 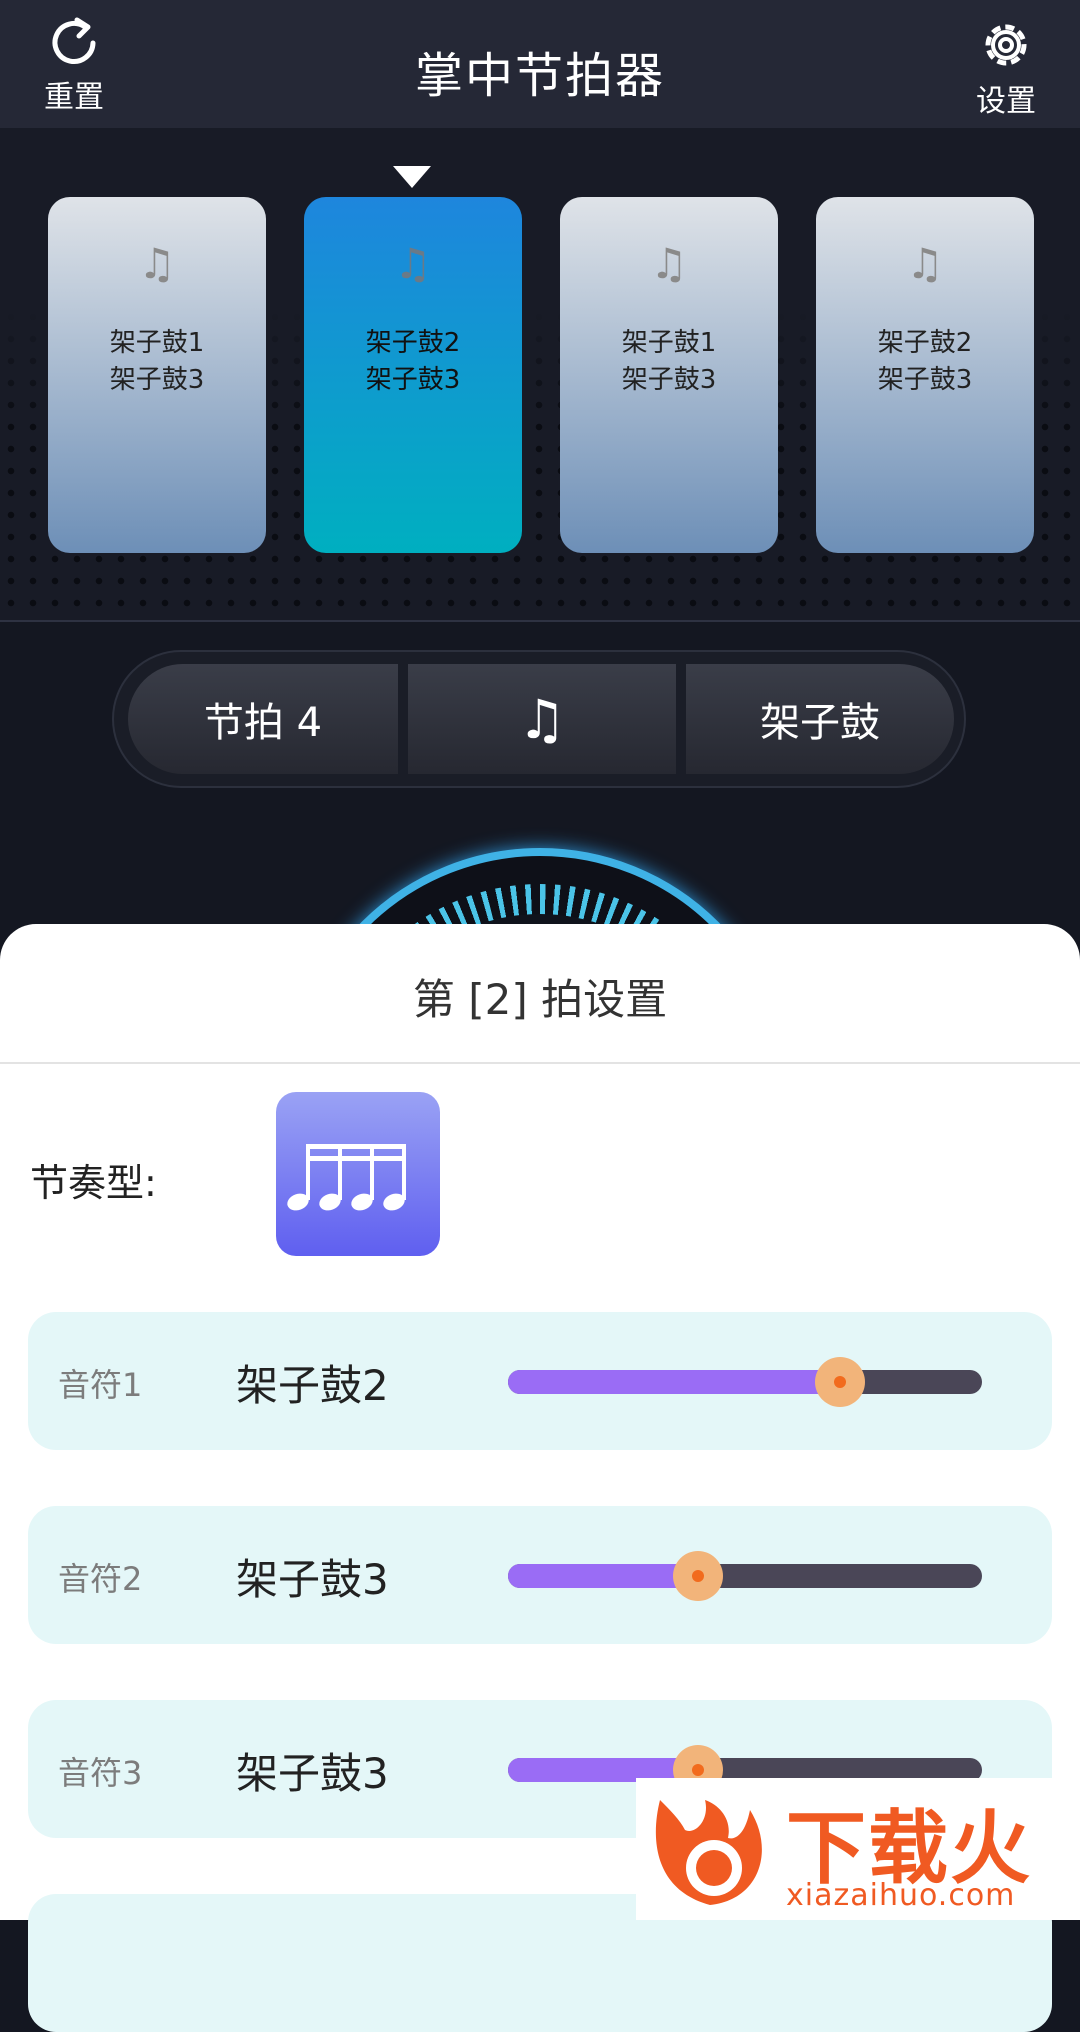 I want to click on beat-card-2: ♫ 架子鼓2 架子鼓3, so click(x=413, y=375).